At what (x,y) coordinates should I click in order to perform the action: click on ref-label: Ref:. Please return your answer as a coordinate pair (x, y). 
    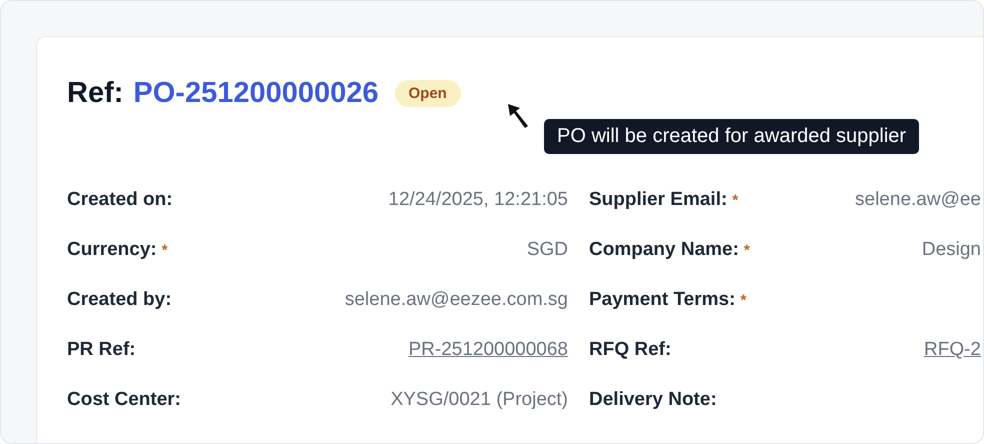
    Looking at the image, I should click on (95, 93).